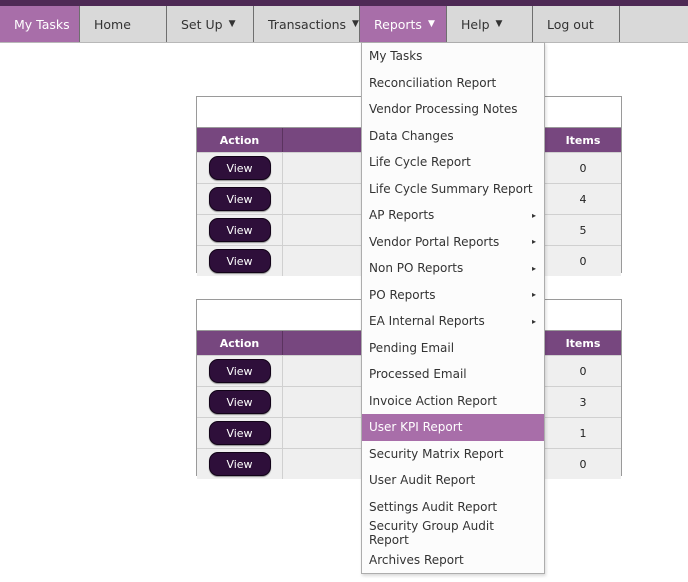 This screenshot has width=688, height=582. Describe the element at coordinates (420, 162) in the screenshot. I see `menu-item-label: Life Cycle Report` at that location.